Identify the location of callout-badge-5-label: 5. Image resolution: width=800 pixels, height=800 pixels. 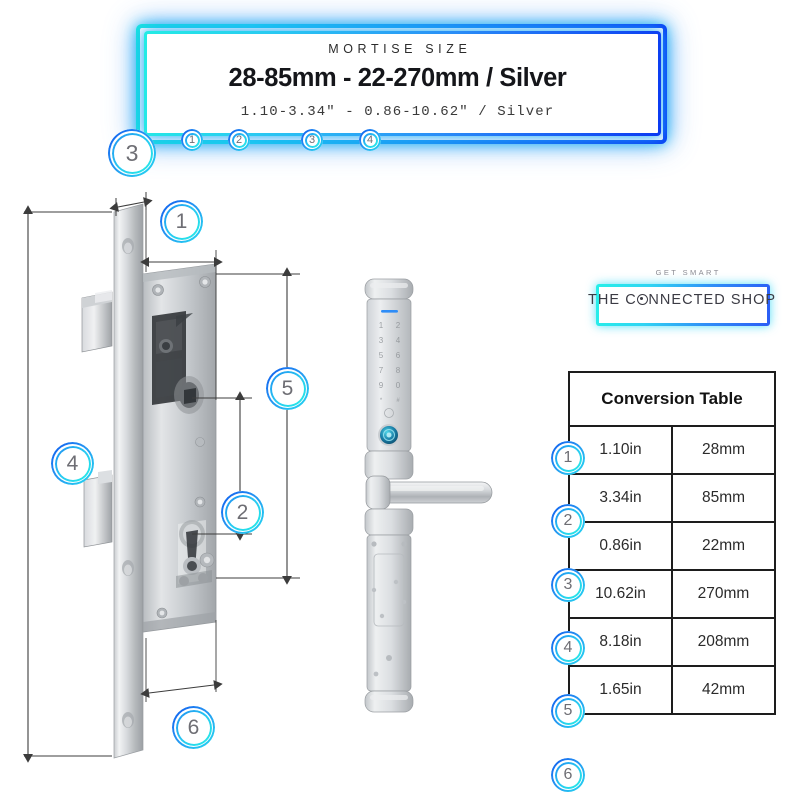
(287, 388).